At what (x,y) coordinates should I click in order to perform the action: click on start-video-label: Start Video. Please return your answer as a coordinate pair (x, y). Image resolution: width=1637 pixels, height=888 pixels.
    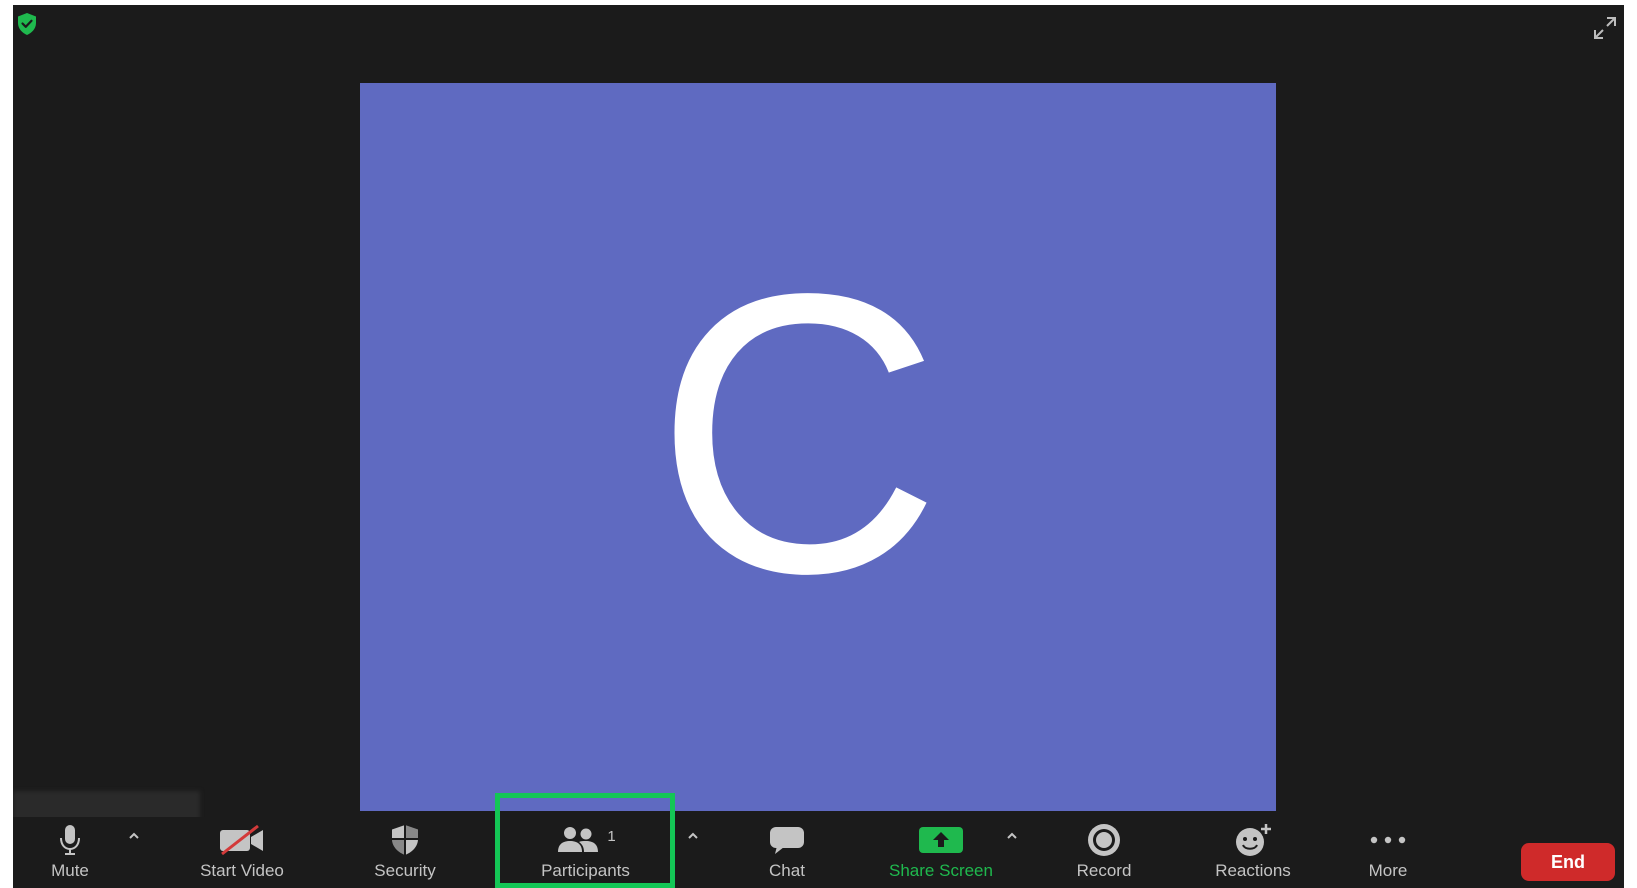
    Looking at the image, I should click on (242, 870).